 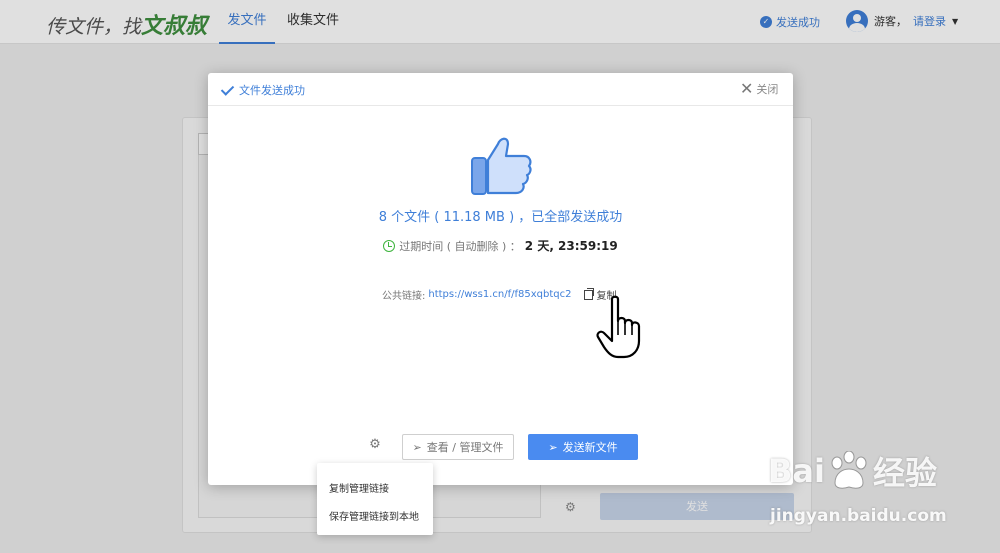 What do you see at coordinates (228, 90) in the screenshot?
I see `check-icon` at bounding box center [228, 90].